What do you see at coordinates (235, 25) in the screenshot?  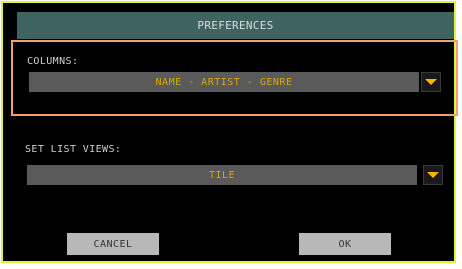 I see `dialog-title: PREFERENCES` at bounding box center [235, 25].